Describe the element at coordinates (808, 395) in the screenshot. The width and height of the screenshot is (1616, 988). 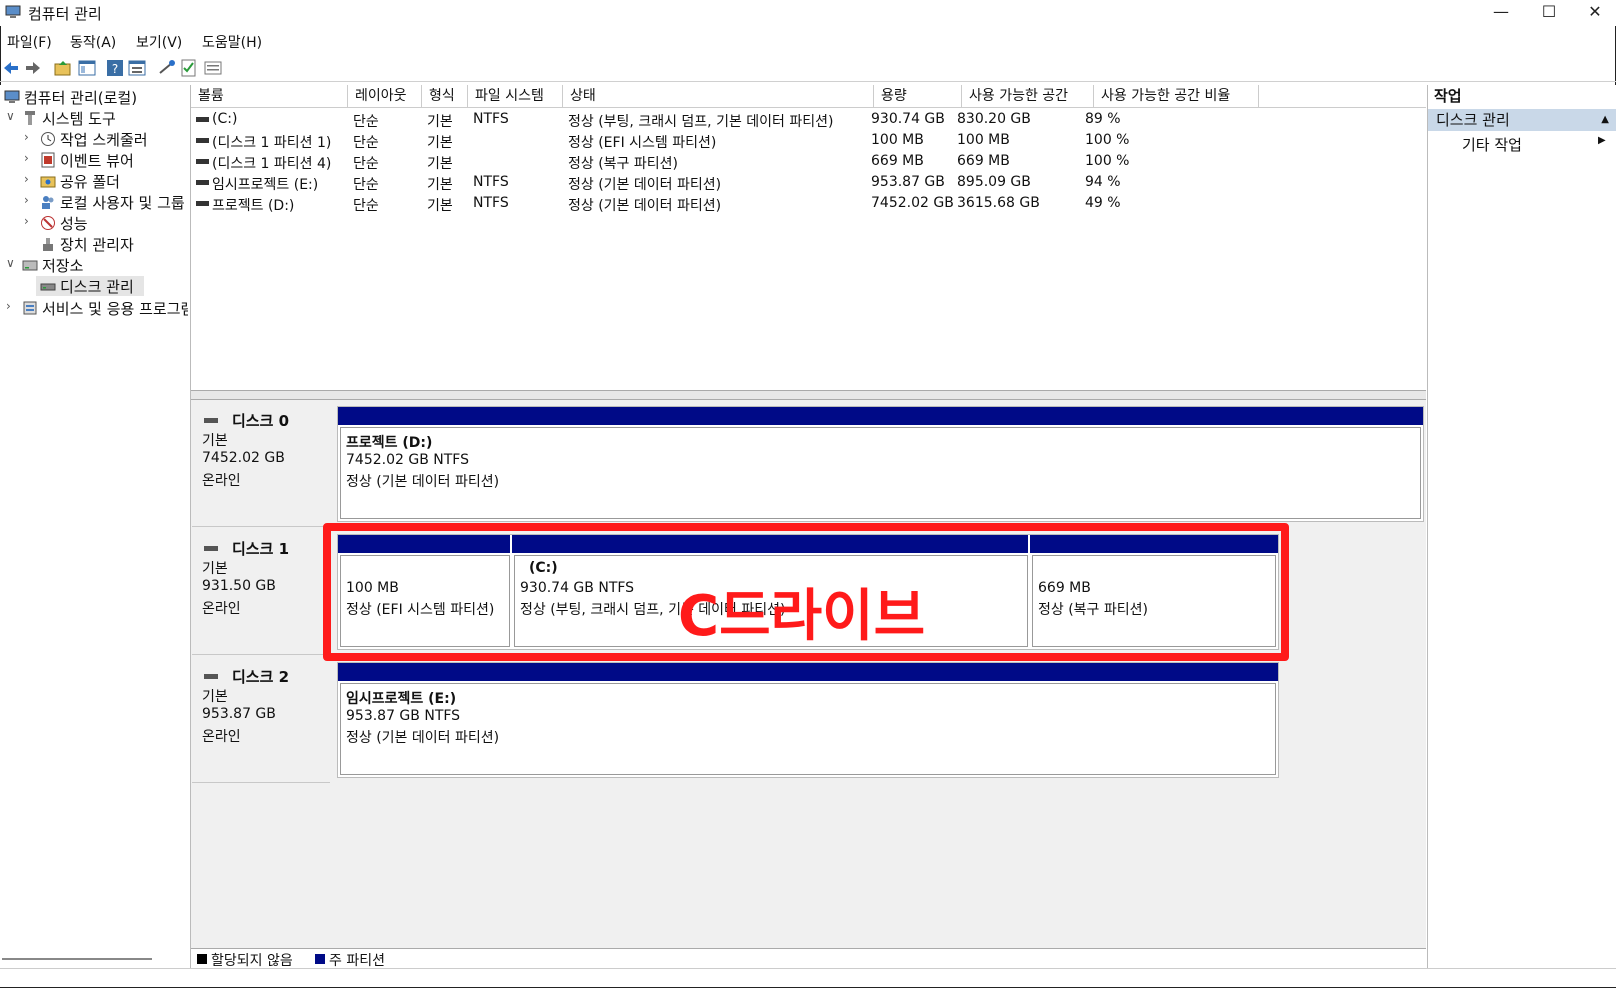
I see `pane-splitter` at that location.